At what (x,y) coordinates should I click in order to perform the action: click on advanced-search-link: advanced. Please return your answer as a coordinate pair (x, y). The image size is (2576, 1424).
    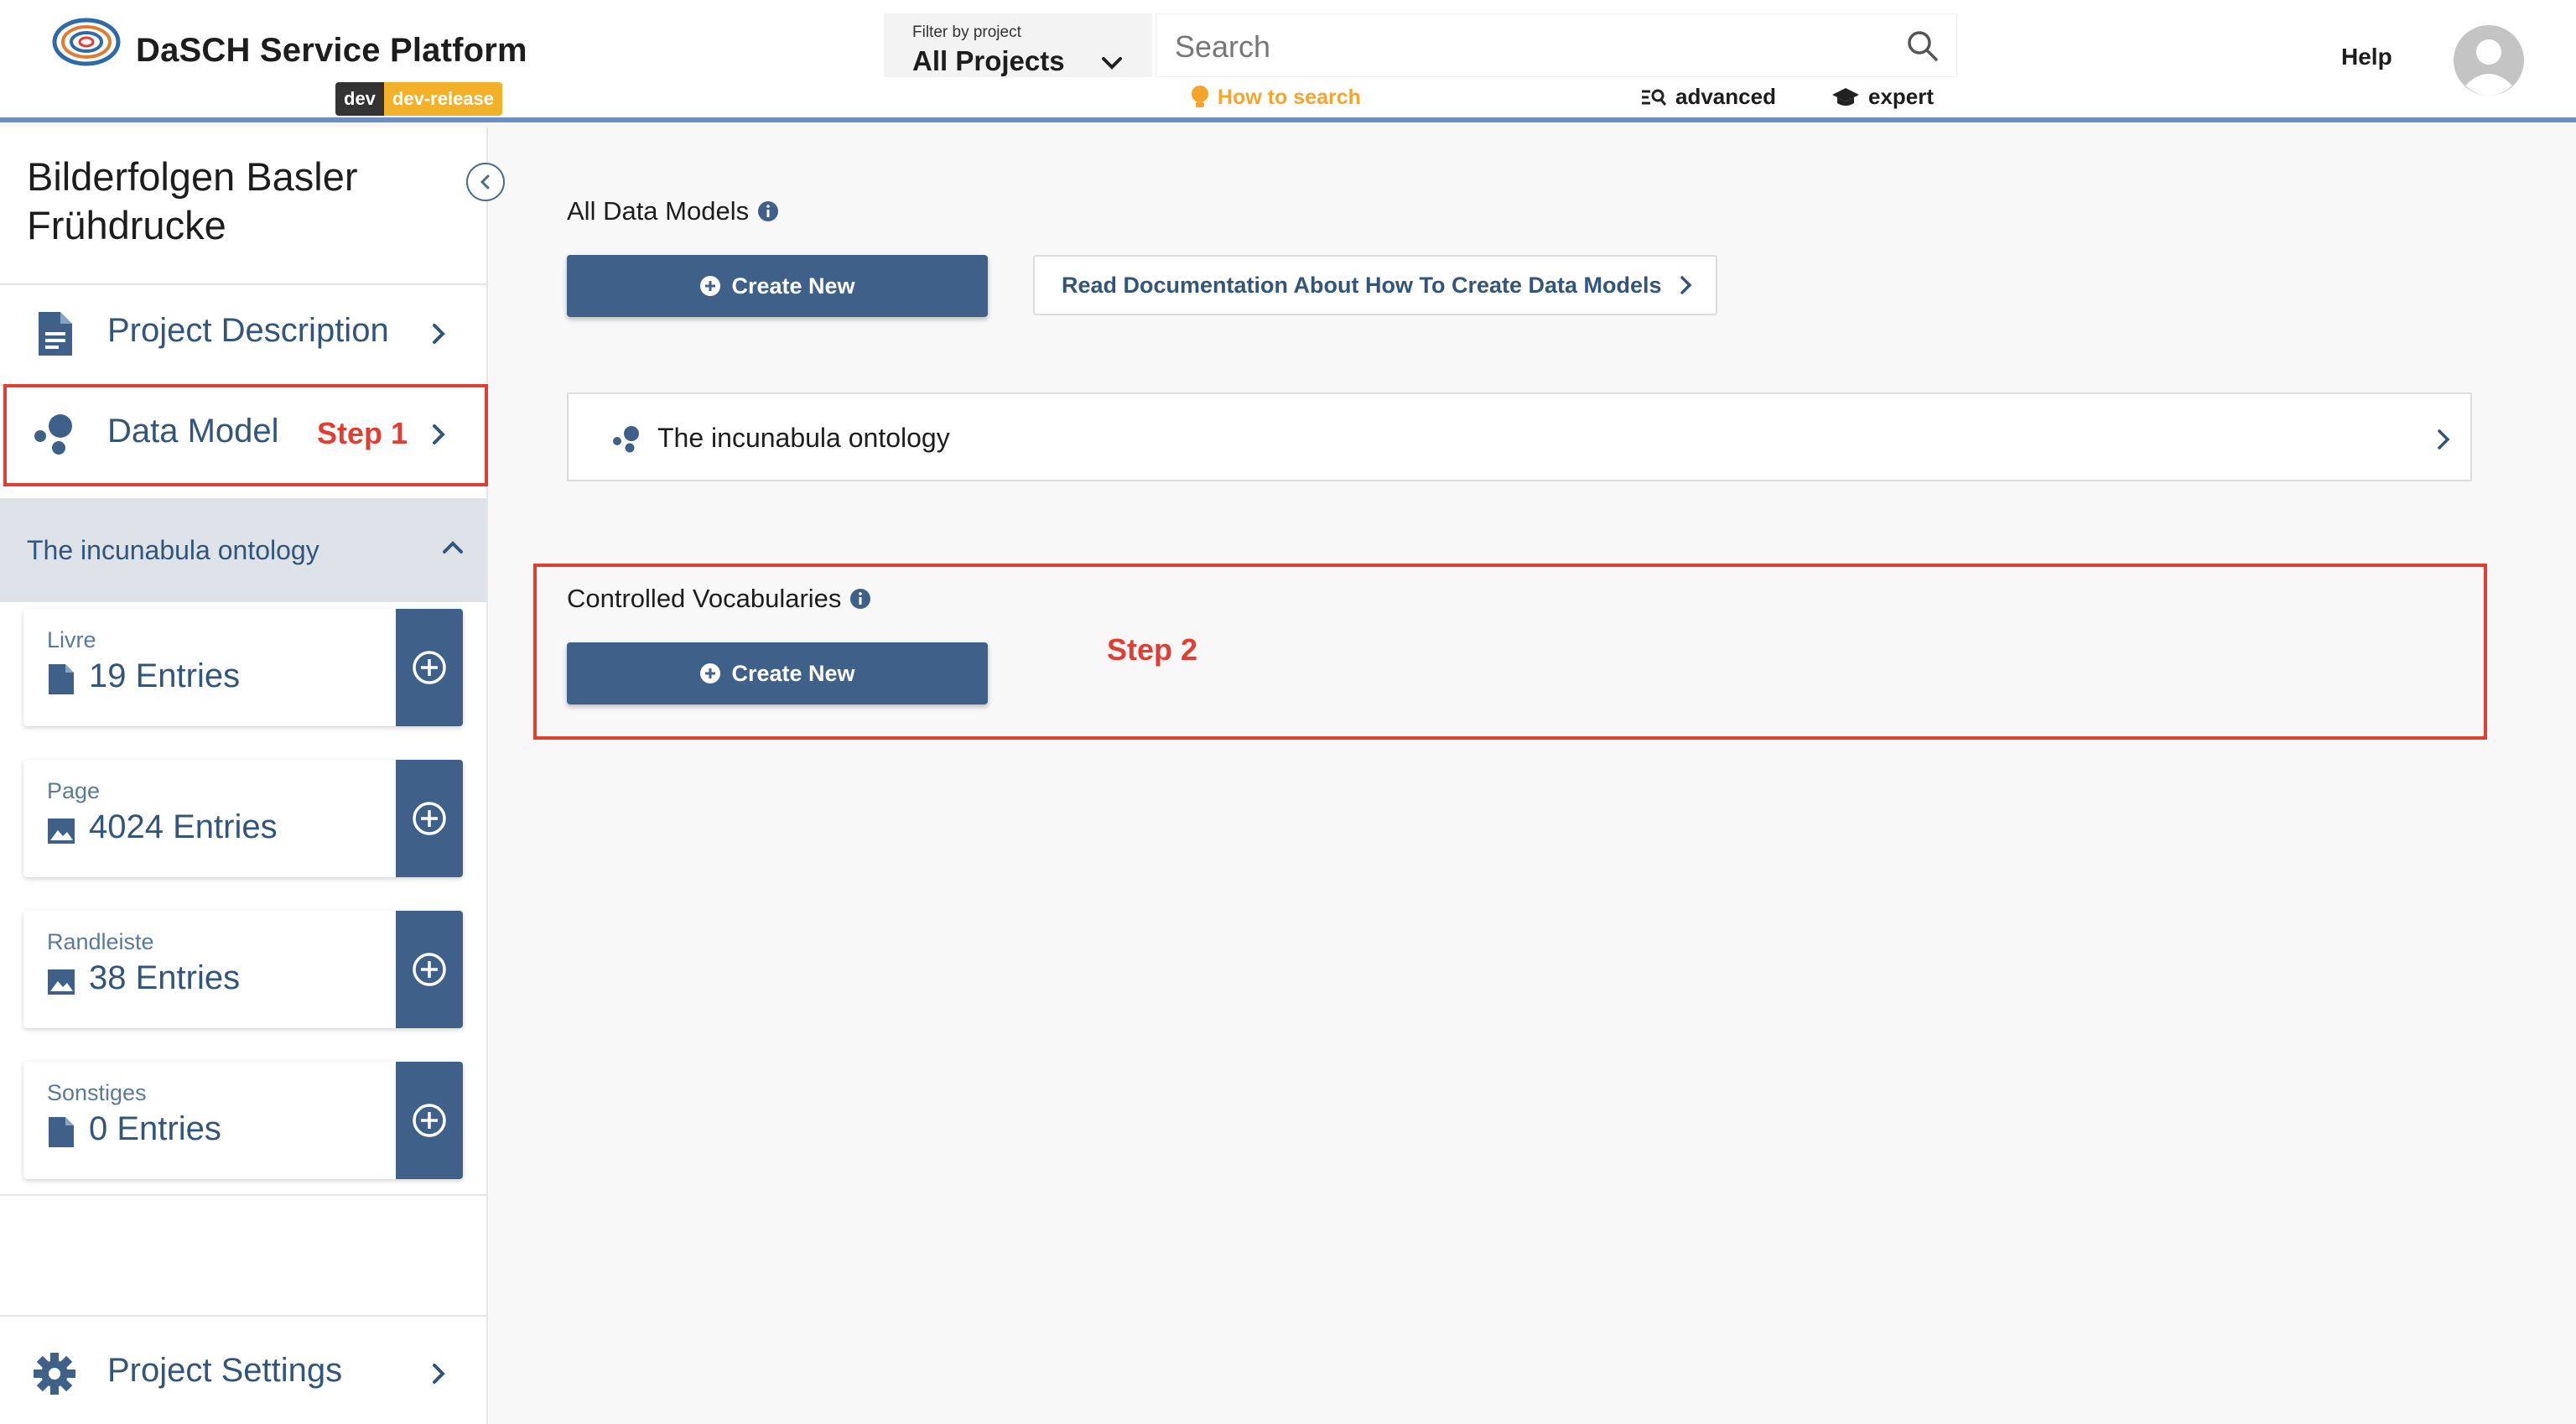
    Looking at the image, I should click on (1708, 97).